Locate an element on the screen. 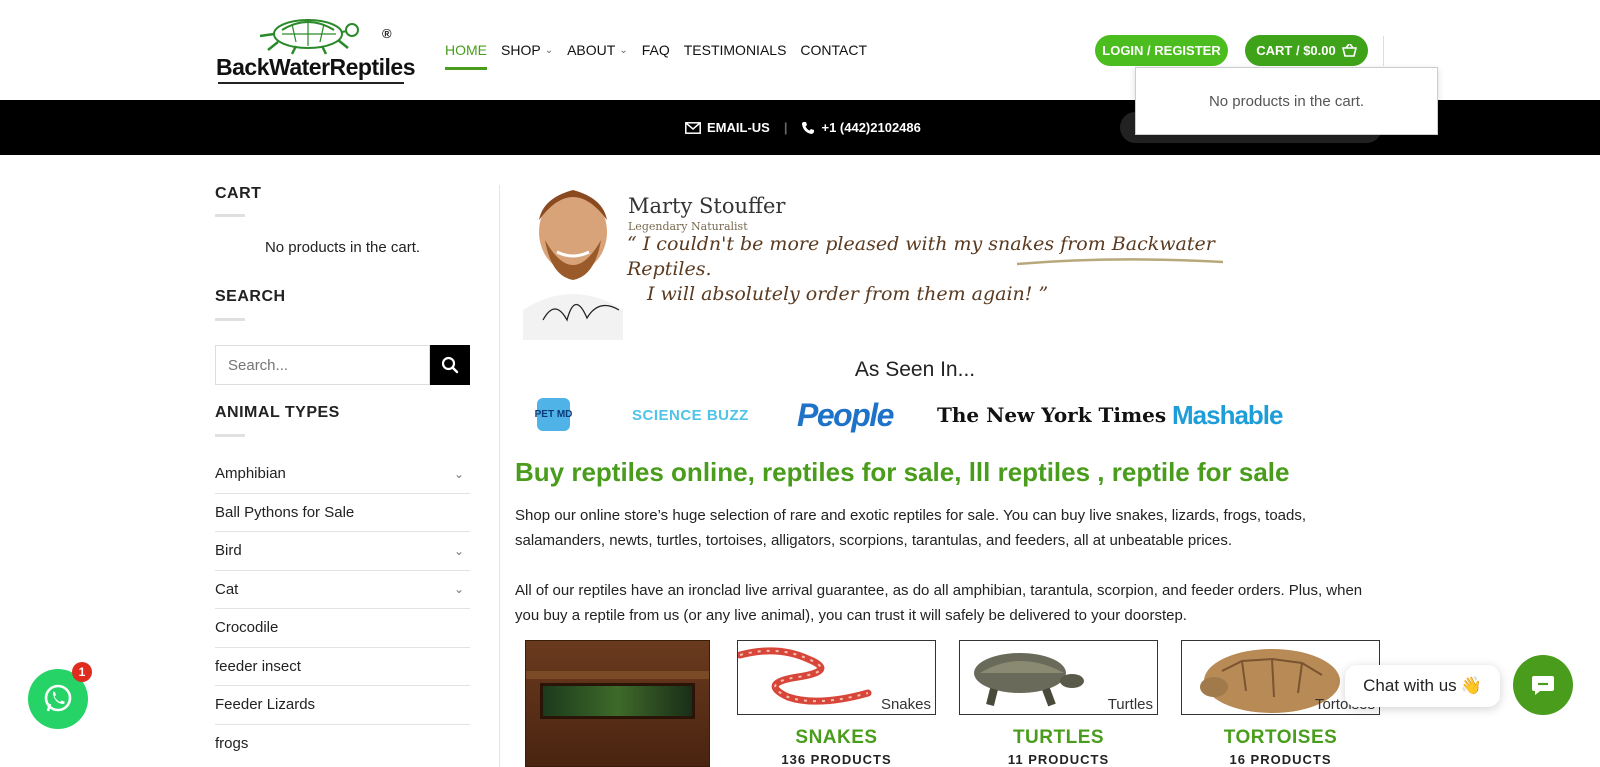  terrarium-cabinet-image is located at coordinates (617, 703).